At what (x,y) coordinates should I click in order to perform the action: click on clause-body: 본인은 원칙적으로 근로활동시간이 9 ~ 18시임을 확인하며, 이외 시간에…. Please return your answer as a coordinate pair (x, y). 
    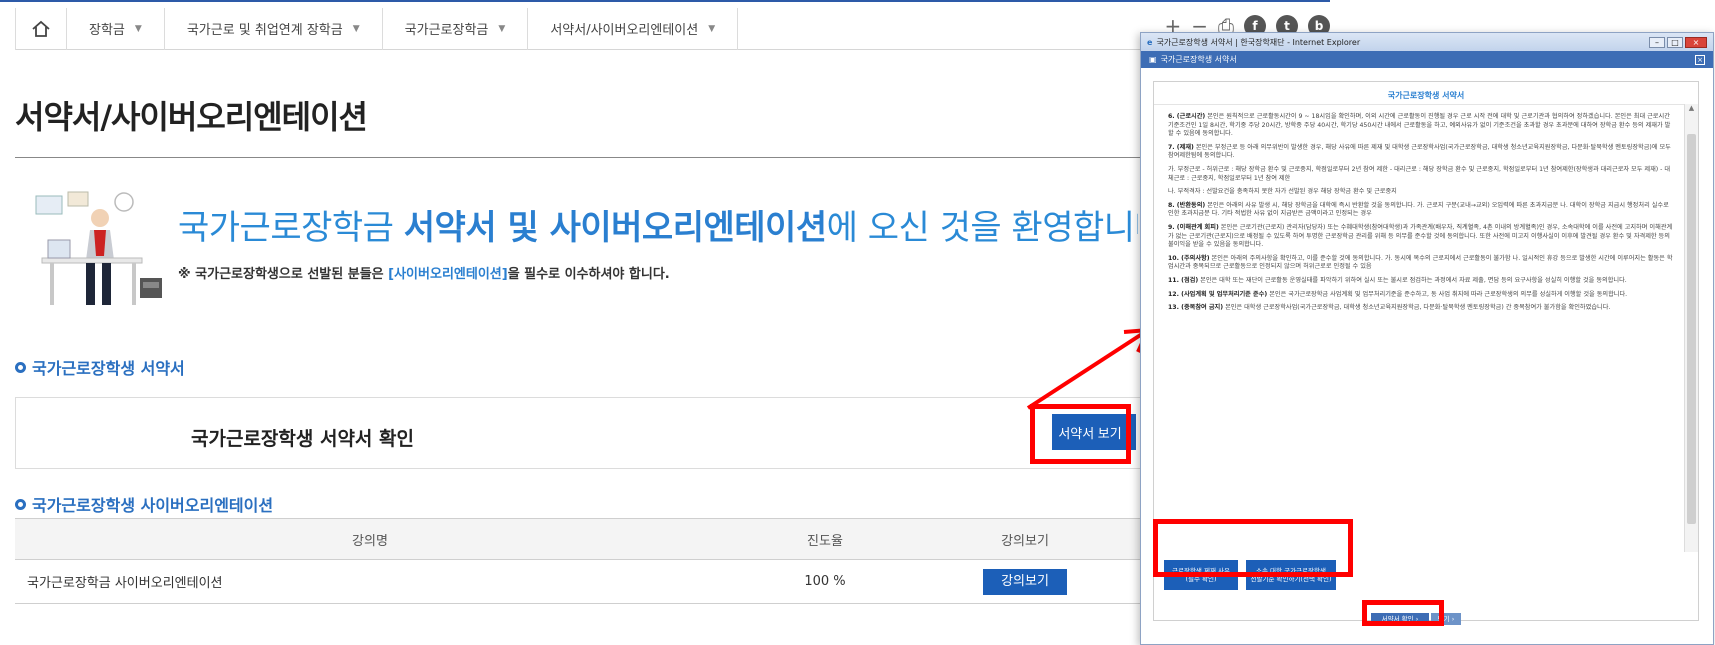
    Looking at the image, I should click on (1419, 125).